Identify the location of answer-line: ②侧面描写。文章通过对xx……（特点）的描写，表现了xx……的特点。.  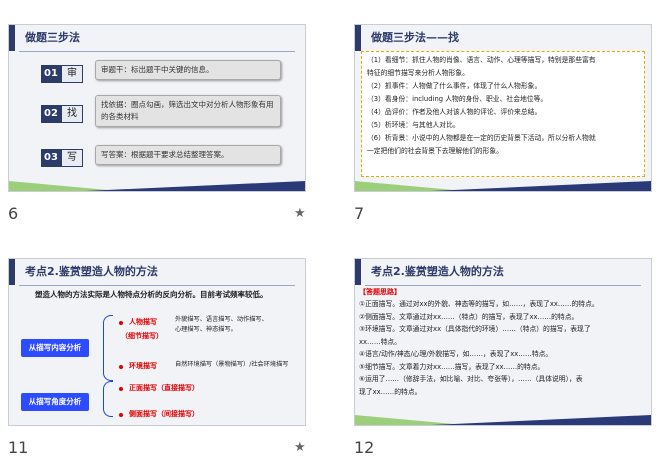
(469, 316).